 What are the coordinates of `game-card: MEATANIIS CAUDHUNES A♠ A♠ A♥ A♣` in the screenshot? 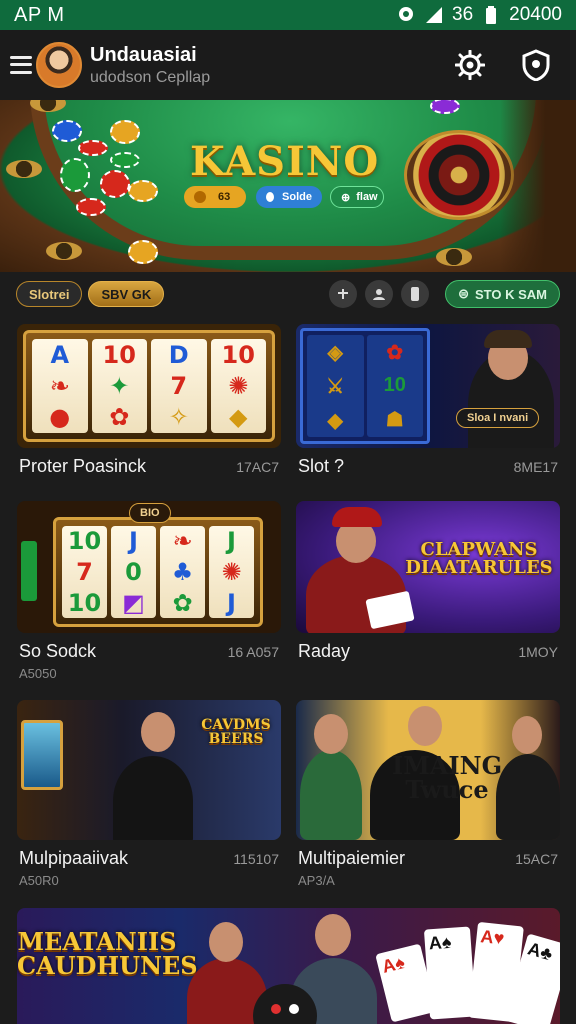 It's located at (288, 966).